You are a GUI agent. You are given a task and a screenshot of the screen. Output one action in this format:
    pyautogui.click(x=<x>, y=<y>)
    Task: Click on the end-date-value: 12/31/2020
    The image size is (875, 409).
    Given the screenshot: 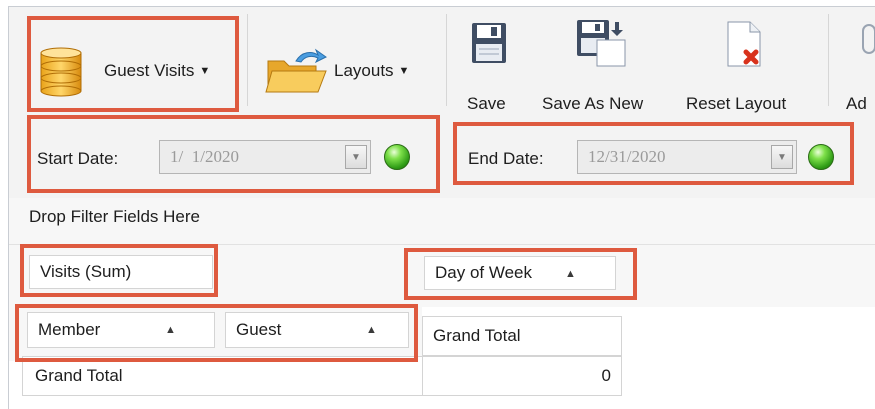 What is the action you would take?
    pyautogui.click(x=627, y=156)
    